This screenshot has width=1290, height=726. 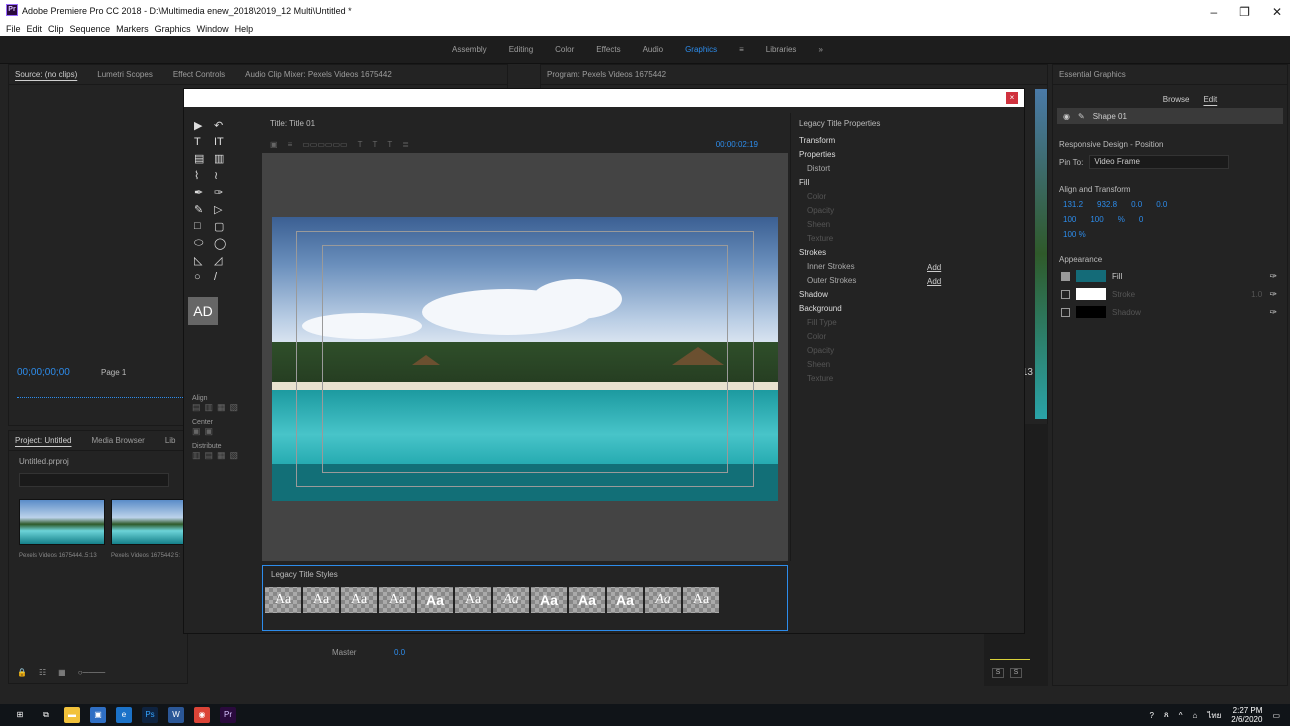 What do you see at coordinates (150, 715) in the screenshot?
I see `photoshop-icon: Ps` at bounding box center [150, 715].